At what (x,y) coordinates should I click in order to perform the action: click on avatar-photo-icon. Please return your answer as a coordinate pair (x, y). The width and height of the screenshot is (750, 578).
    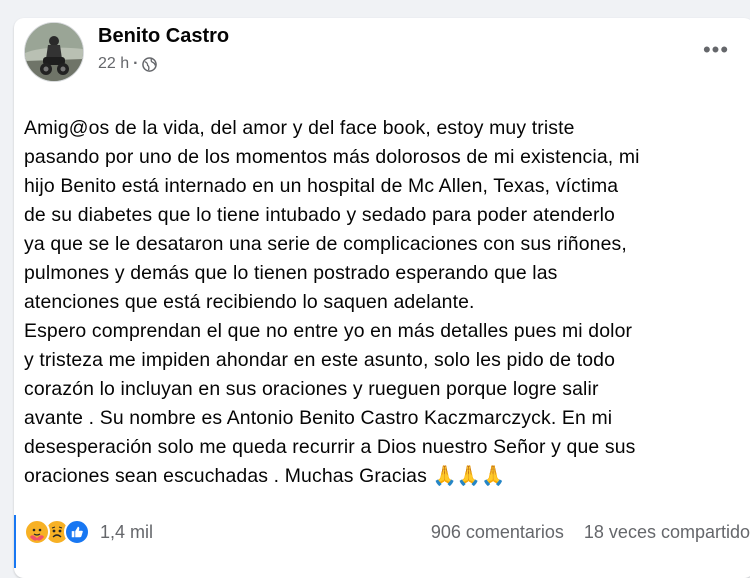
    Looking at the image, I should click on (54, 52).